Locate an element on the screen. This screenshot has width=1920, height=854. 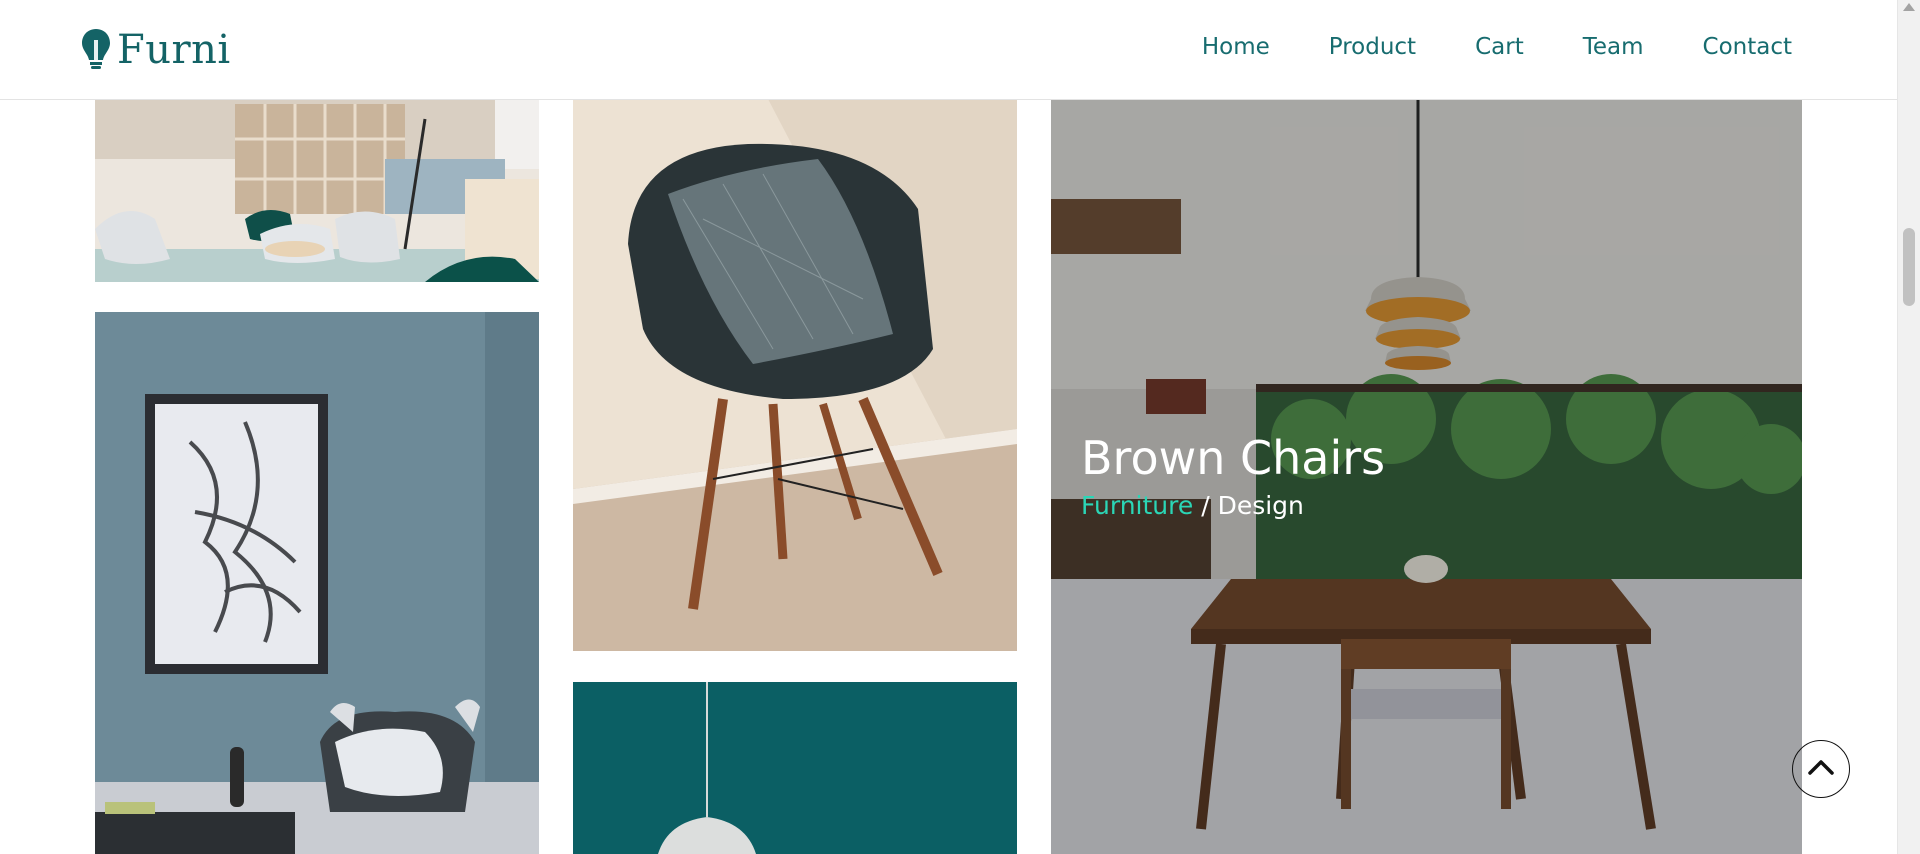
featured-meta: Furniture / Design is located at coordinates (1192, 506).